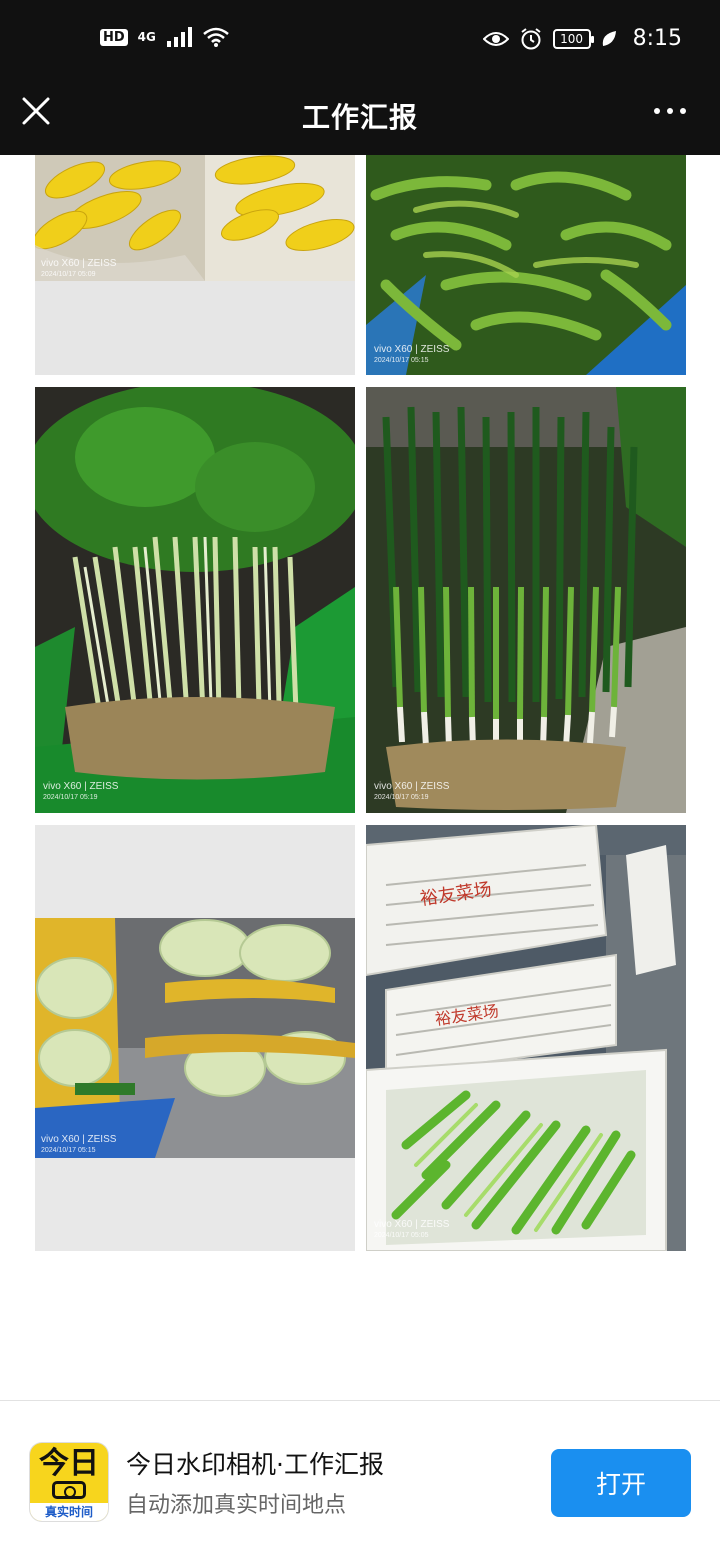 The height and width of the screenshot is (1561, 720). I want to click on app-name: 今日水印相机·工作汇报, so click(255, 1464).